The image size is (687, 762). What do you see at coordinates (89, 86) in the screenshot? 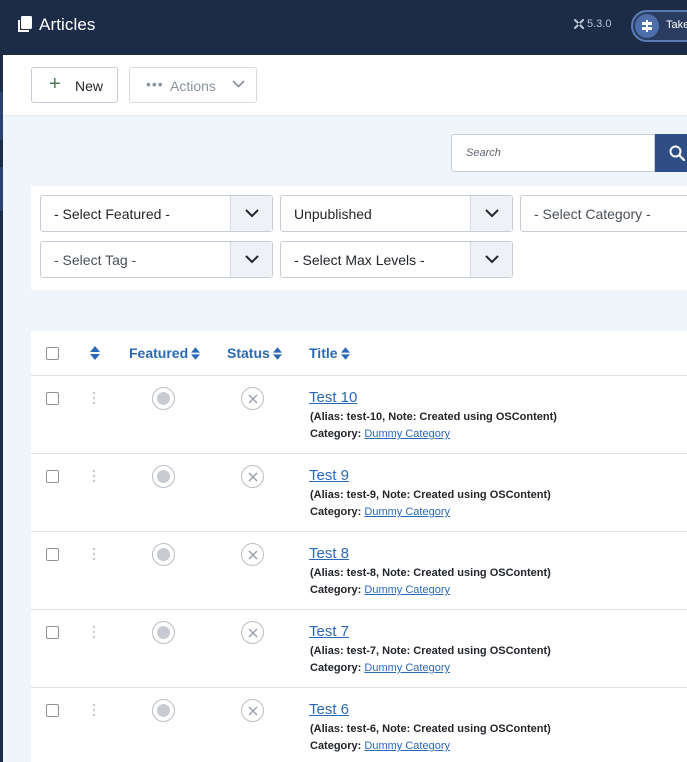
I see `new-button-label: New` at bounding box center [89, 86].